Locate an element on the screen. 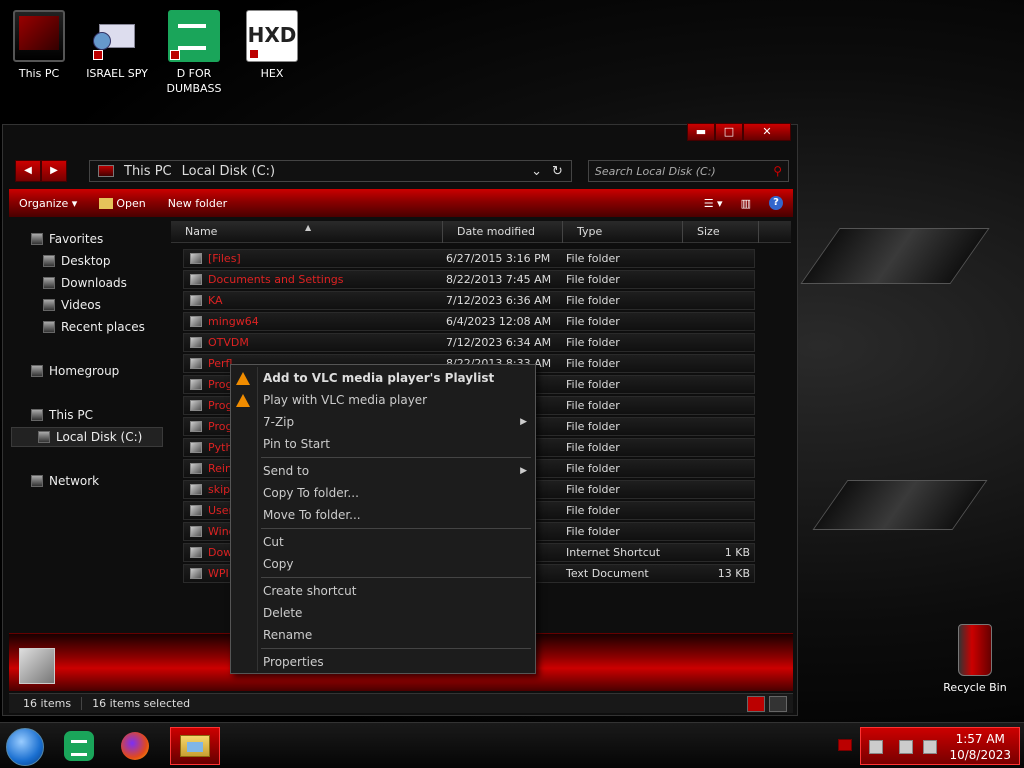  taskbar-app-explorer is located at coordinates (195, 746).